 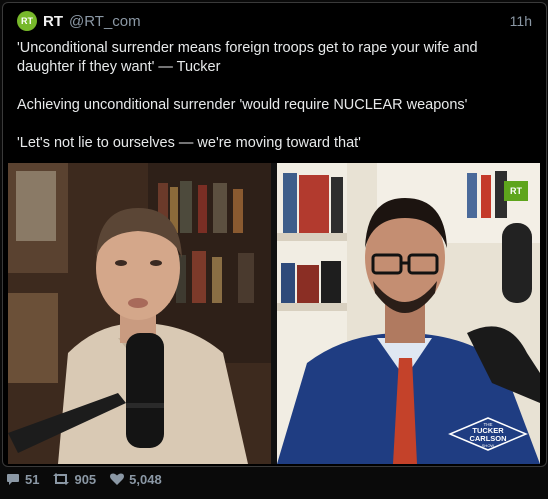 I want to click on tweet-header: RT RT @RT_com, so click(x=79, y=21).